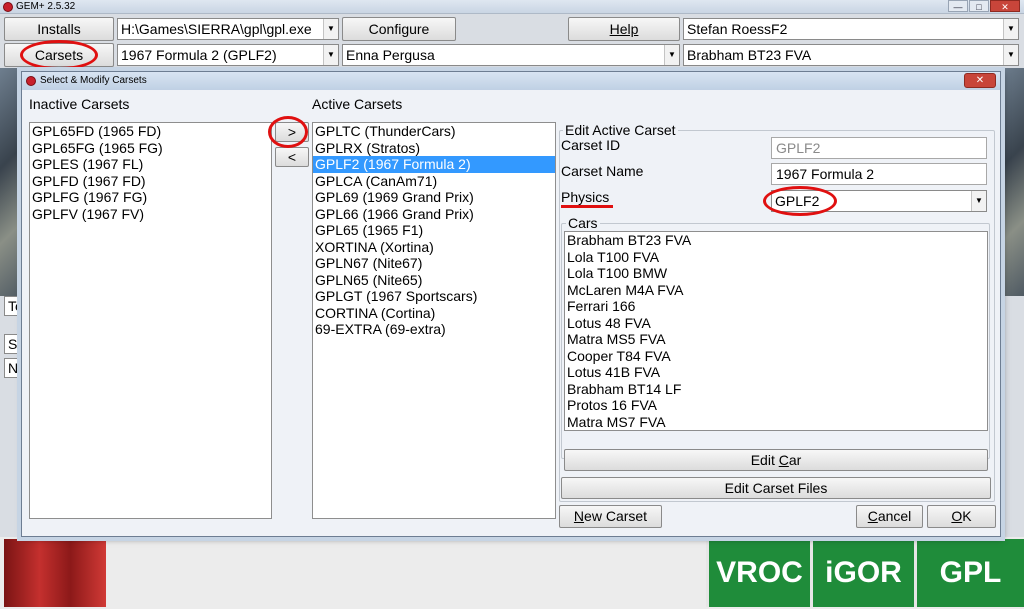 The height and width of the screenshot is (609, 1024). Describe the element at coordinates (434, 214) in the screenshot. I see `active-carset-item: GPL66 (1966 Grand Prix)` at that location.